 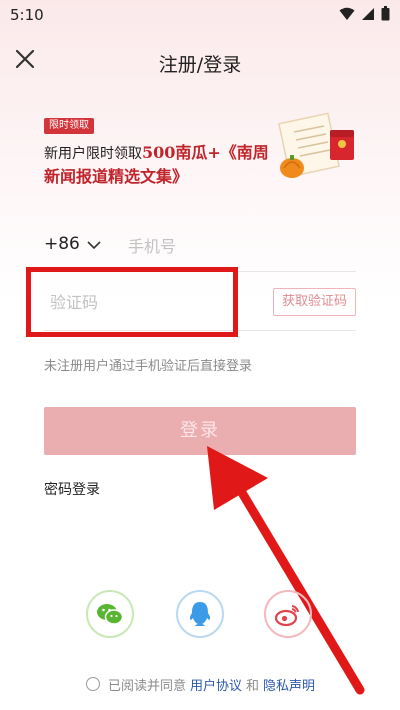 What do you see at coordinates (200, 65) in the screenshot?
I see `page-title: 注册/登录` at bounding box center [200, 65].